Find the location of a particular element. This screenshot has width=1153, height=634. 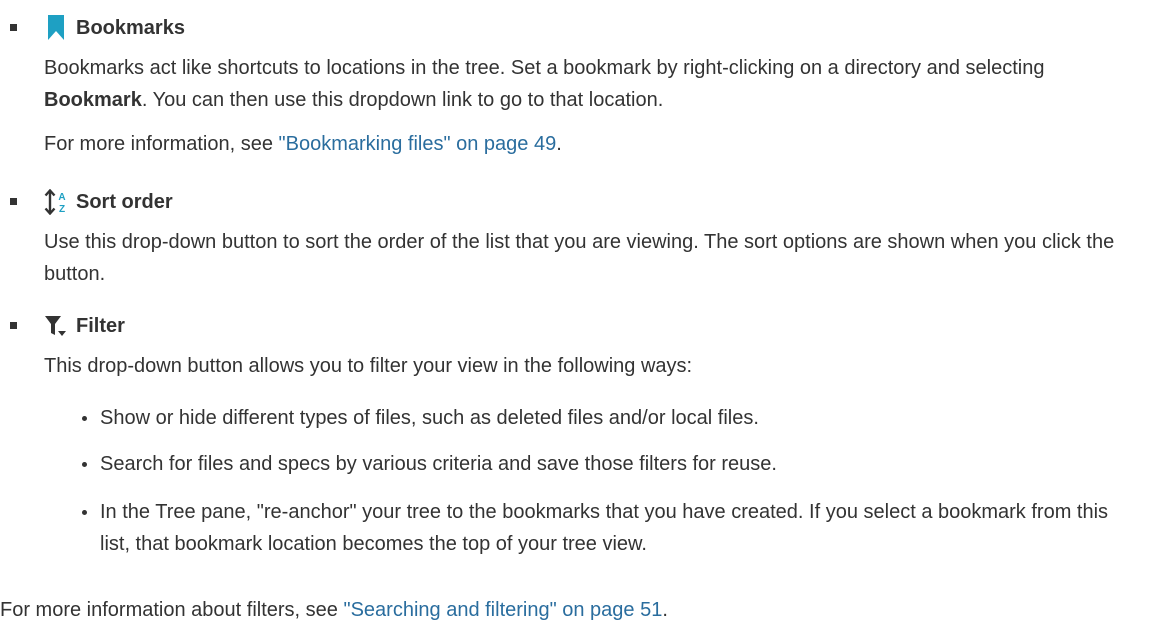

item-heading: Bookmarks is located at coordinates (114, 28).